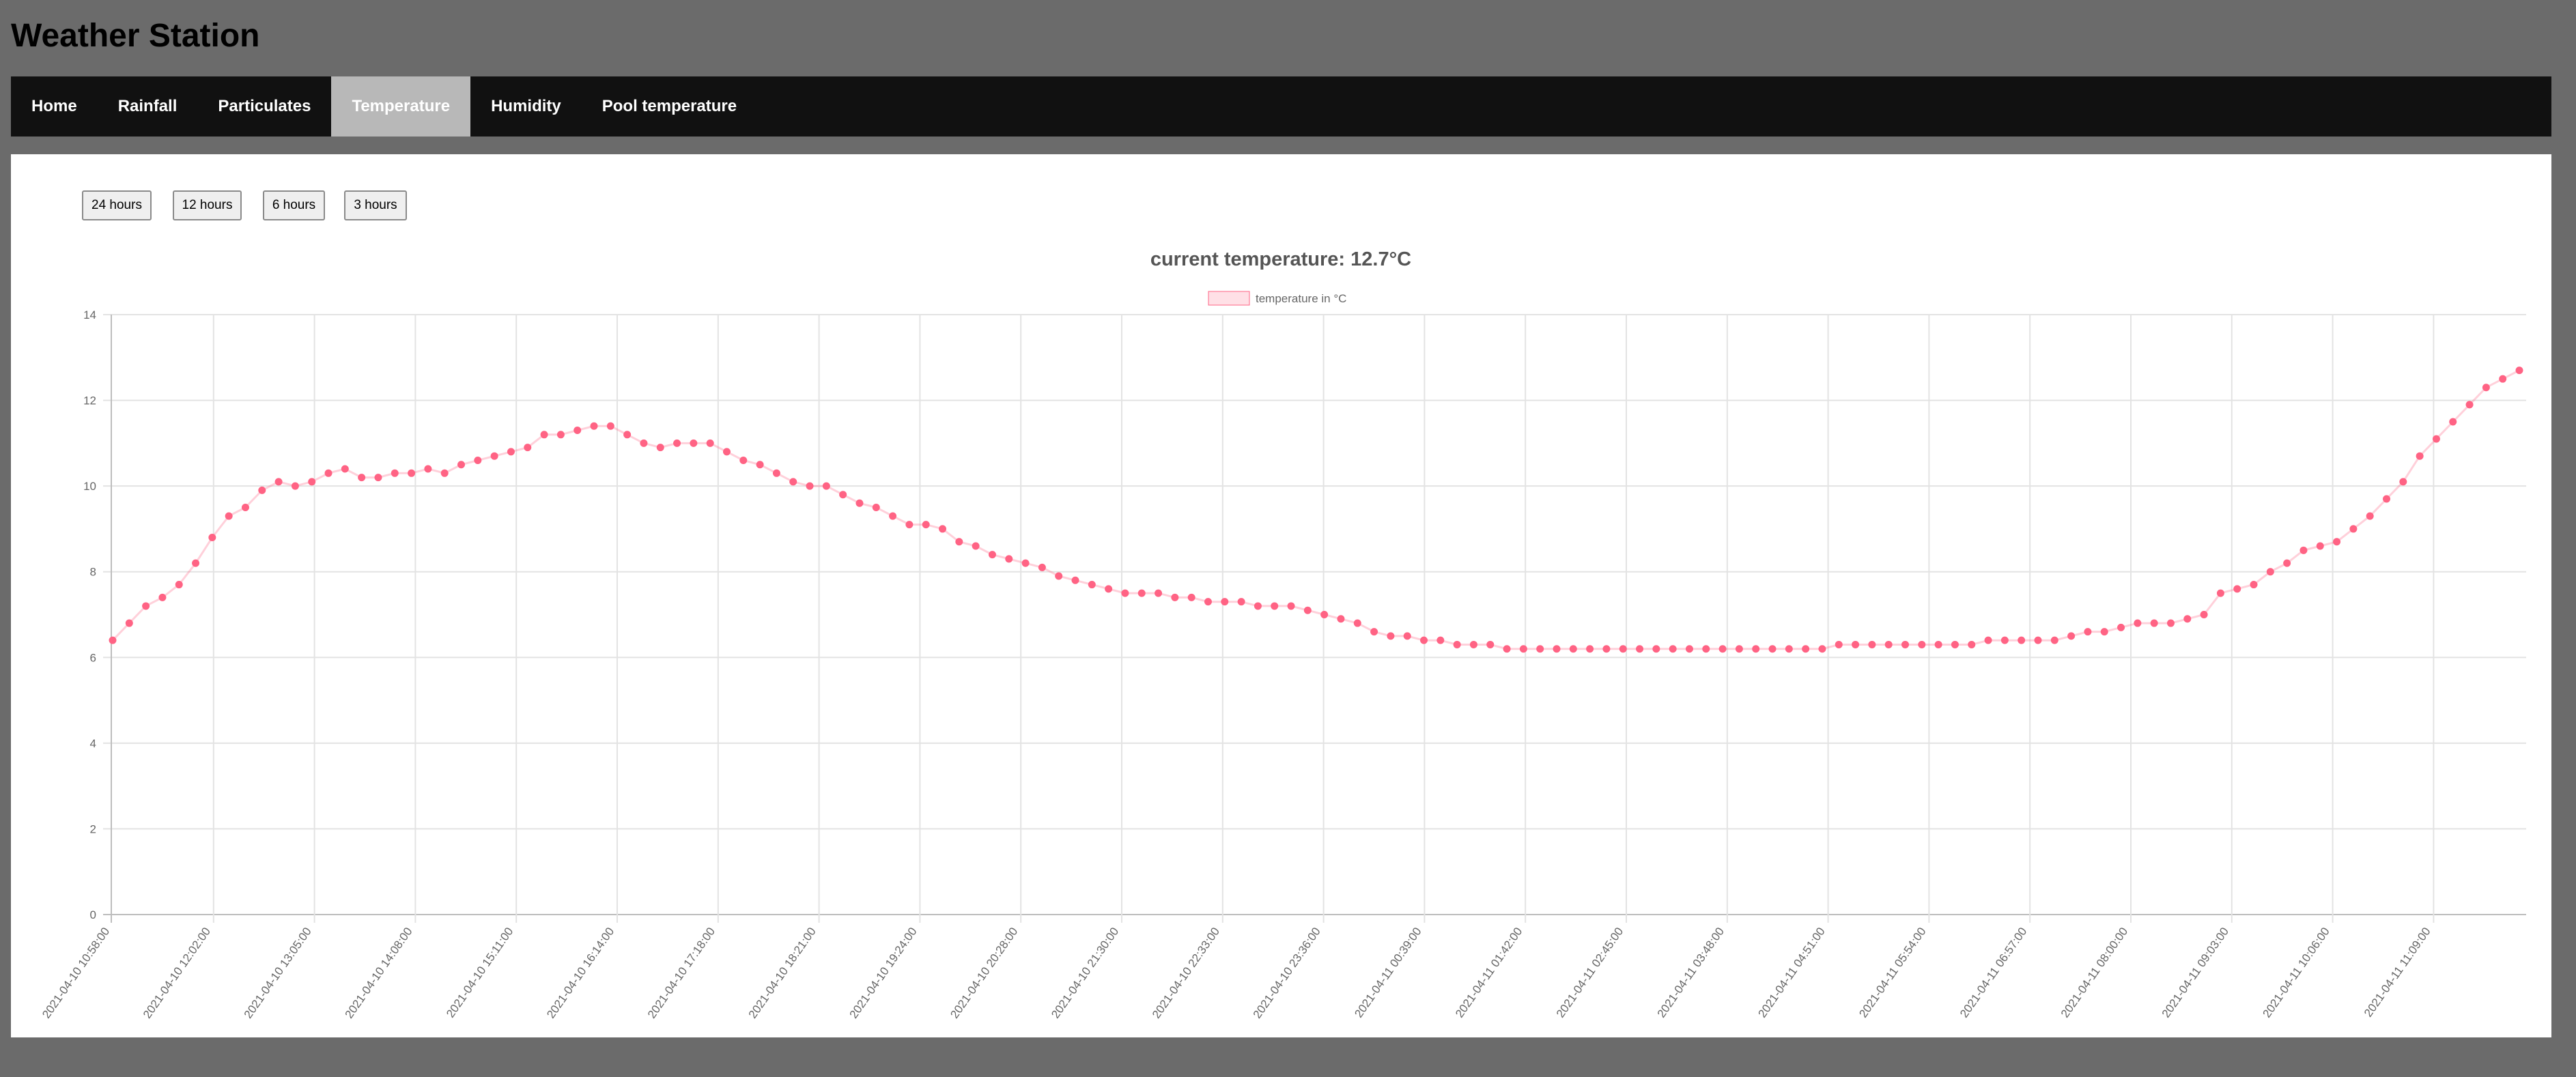 This screenshot has height=1077, width=2576. Describe the element at coordinates (984, 972) in the screenshot. I see `x-tick-label: 2021-04-10 20:28:00` at that location.